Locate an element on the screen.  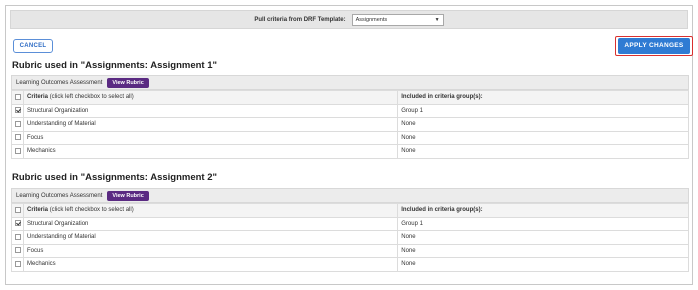
cancel-button: CANCEL is located at coordinates (33, 46).